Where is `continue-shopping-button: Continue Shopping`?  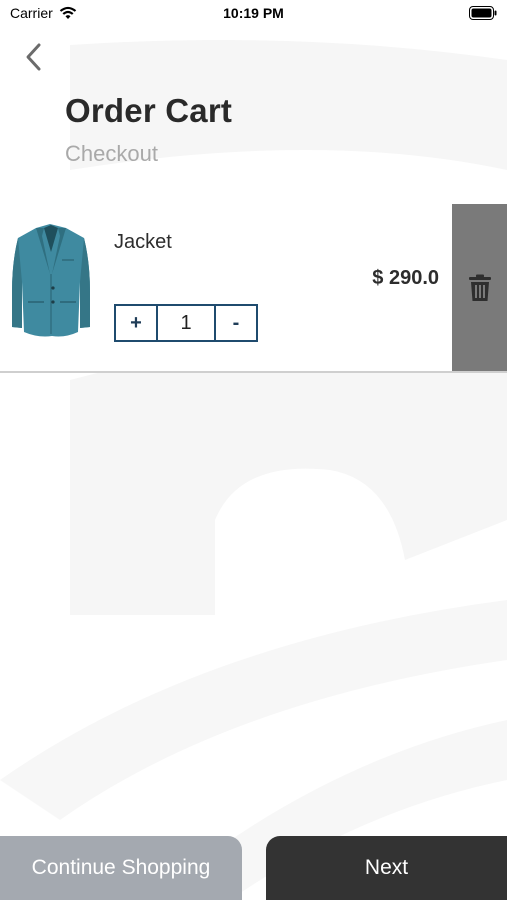
continue-shopping-button: Continue Shopping is located at coordinates (121, 868).